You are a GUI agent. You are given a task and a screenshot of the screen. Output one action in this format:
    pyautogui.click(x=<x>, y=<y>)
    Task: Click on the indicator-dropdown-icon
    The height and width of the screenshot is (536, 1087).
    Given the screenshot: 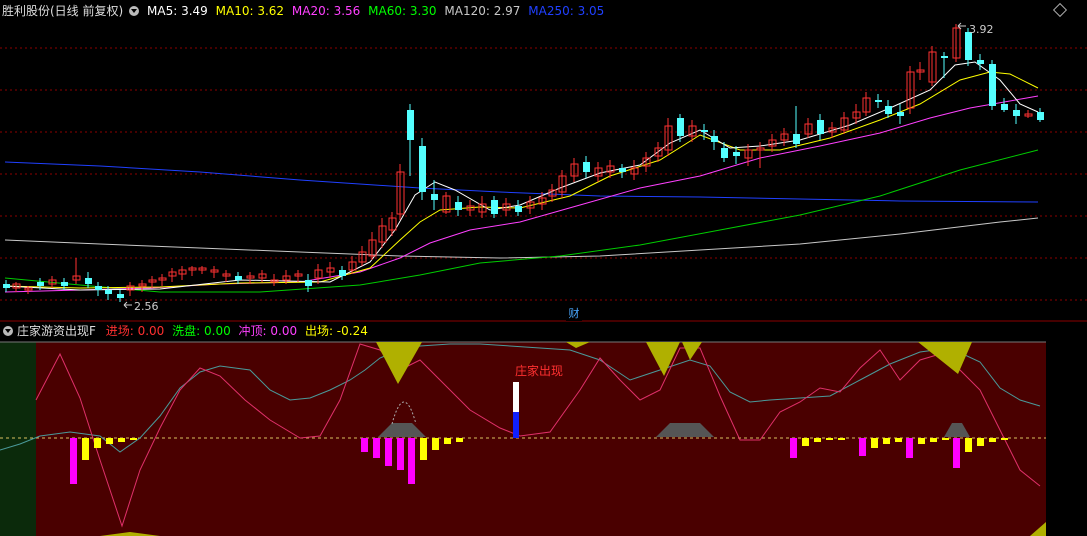 What is the action you would take?
    pyautogui.click(x=8, y=330)
    